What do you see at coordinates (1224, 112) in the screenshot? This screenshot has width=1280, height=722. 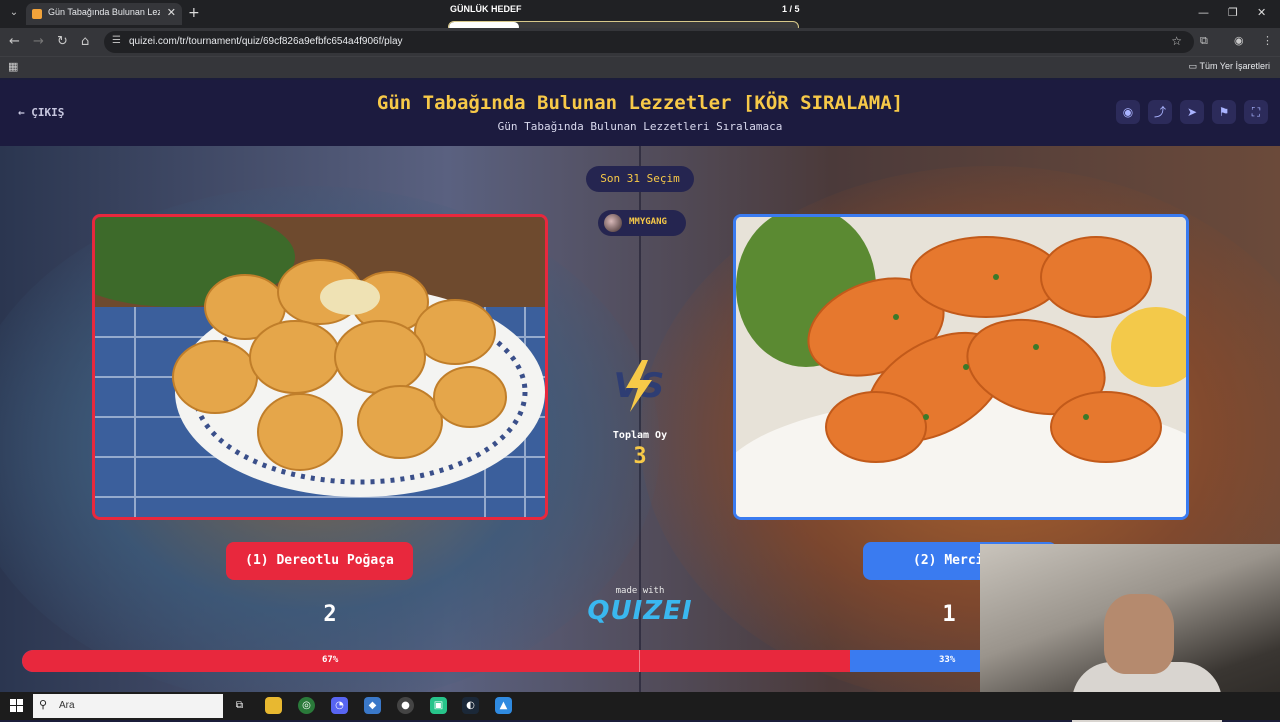 I see `flag-icon: ⚑` at bounding box center [1224, 112].